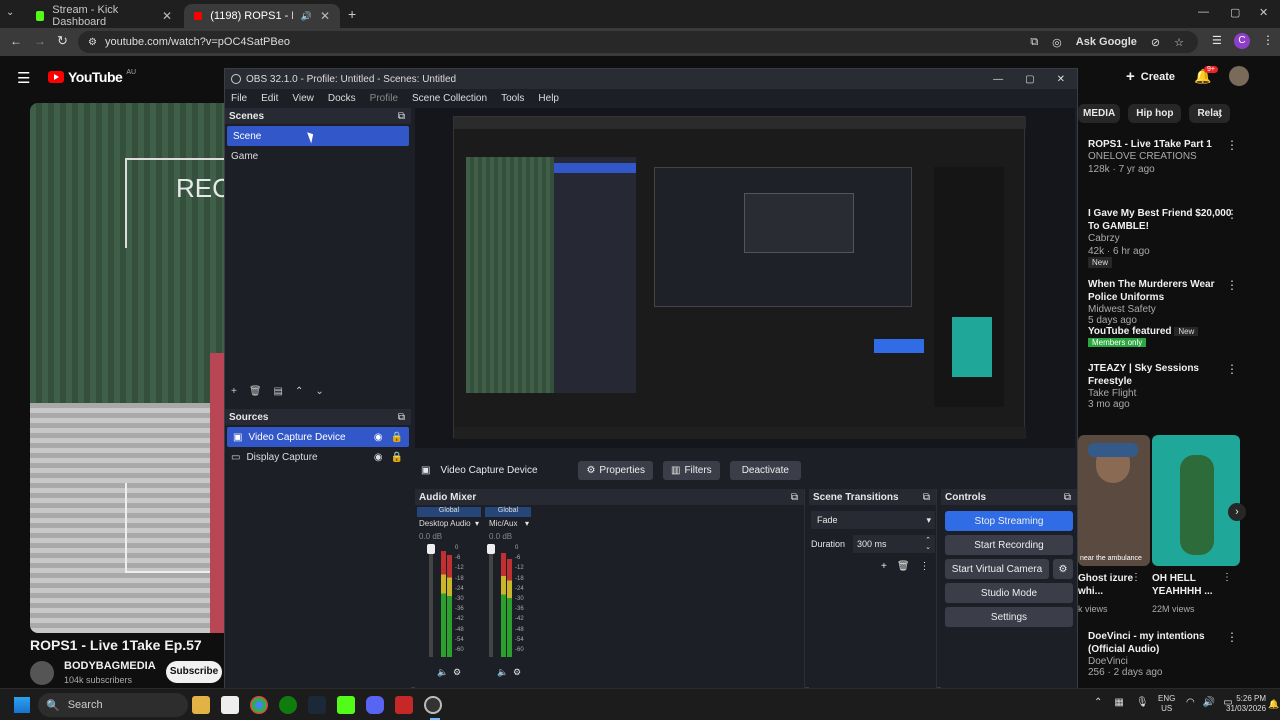  I want to click on menu-scene-collection: Scene Collection, so click(449, 98).